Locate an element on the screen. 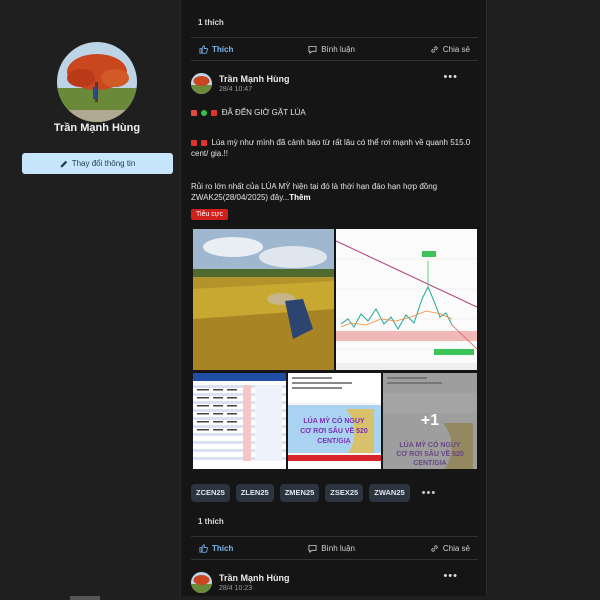 This screenshot has width=600, height=600. tag-zmen25: ZMEN25 is located at coordinates (299, 493).